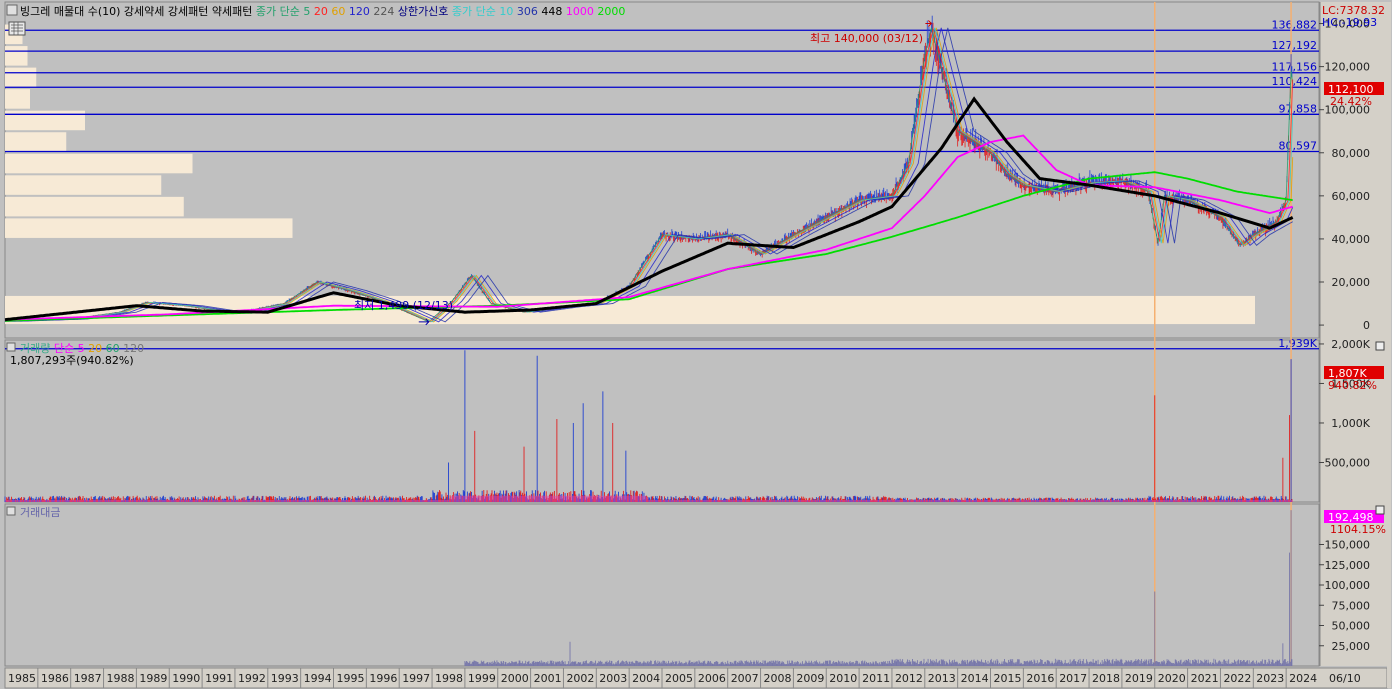  What do you see at coordinates (186, 678) in the screenshot?
I see `x-tick-label: 1990` at bounding box center [186, 678].